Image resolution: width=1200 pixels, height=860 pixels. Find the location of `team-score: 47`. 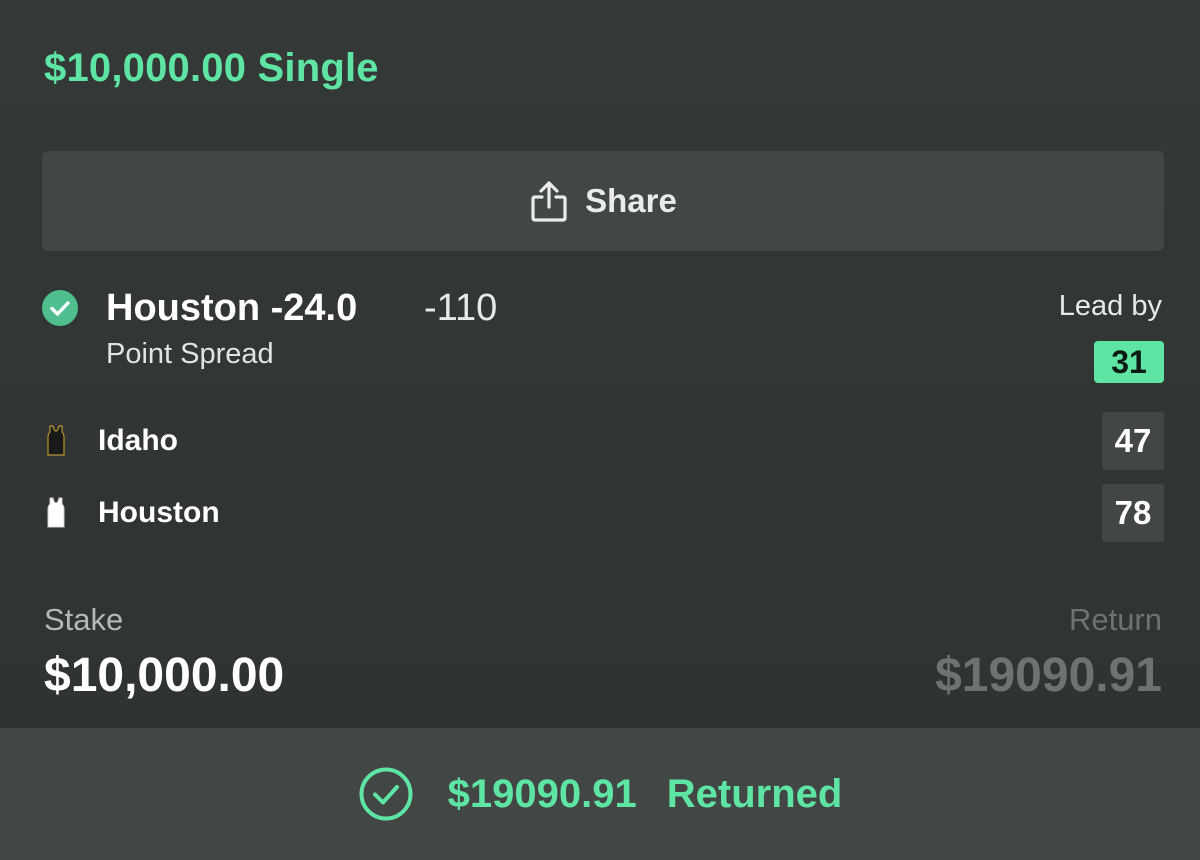

team-score: 47 is located at coordinates (1133, 441).